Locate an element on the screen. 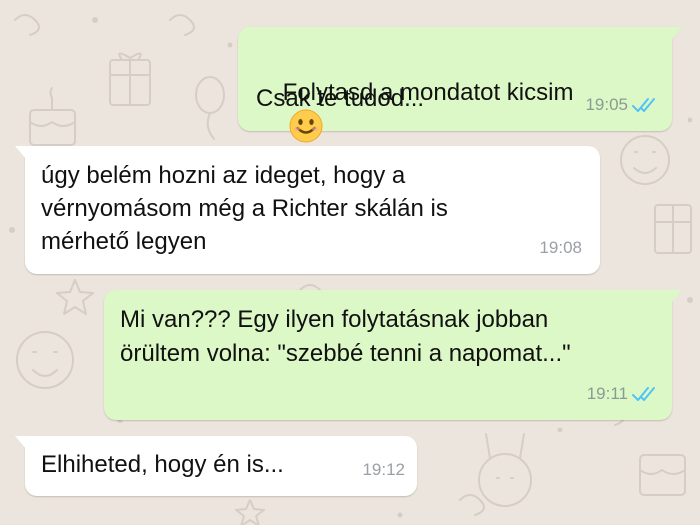  message-meta: 19:12 is located at coordinates (383, 470).